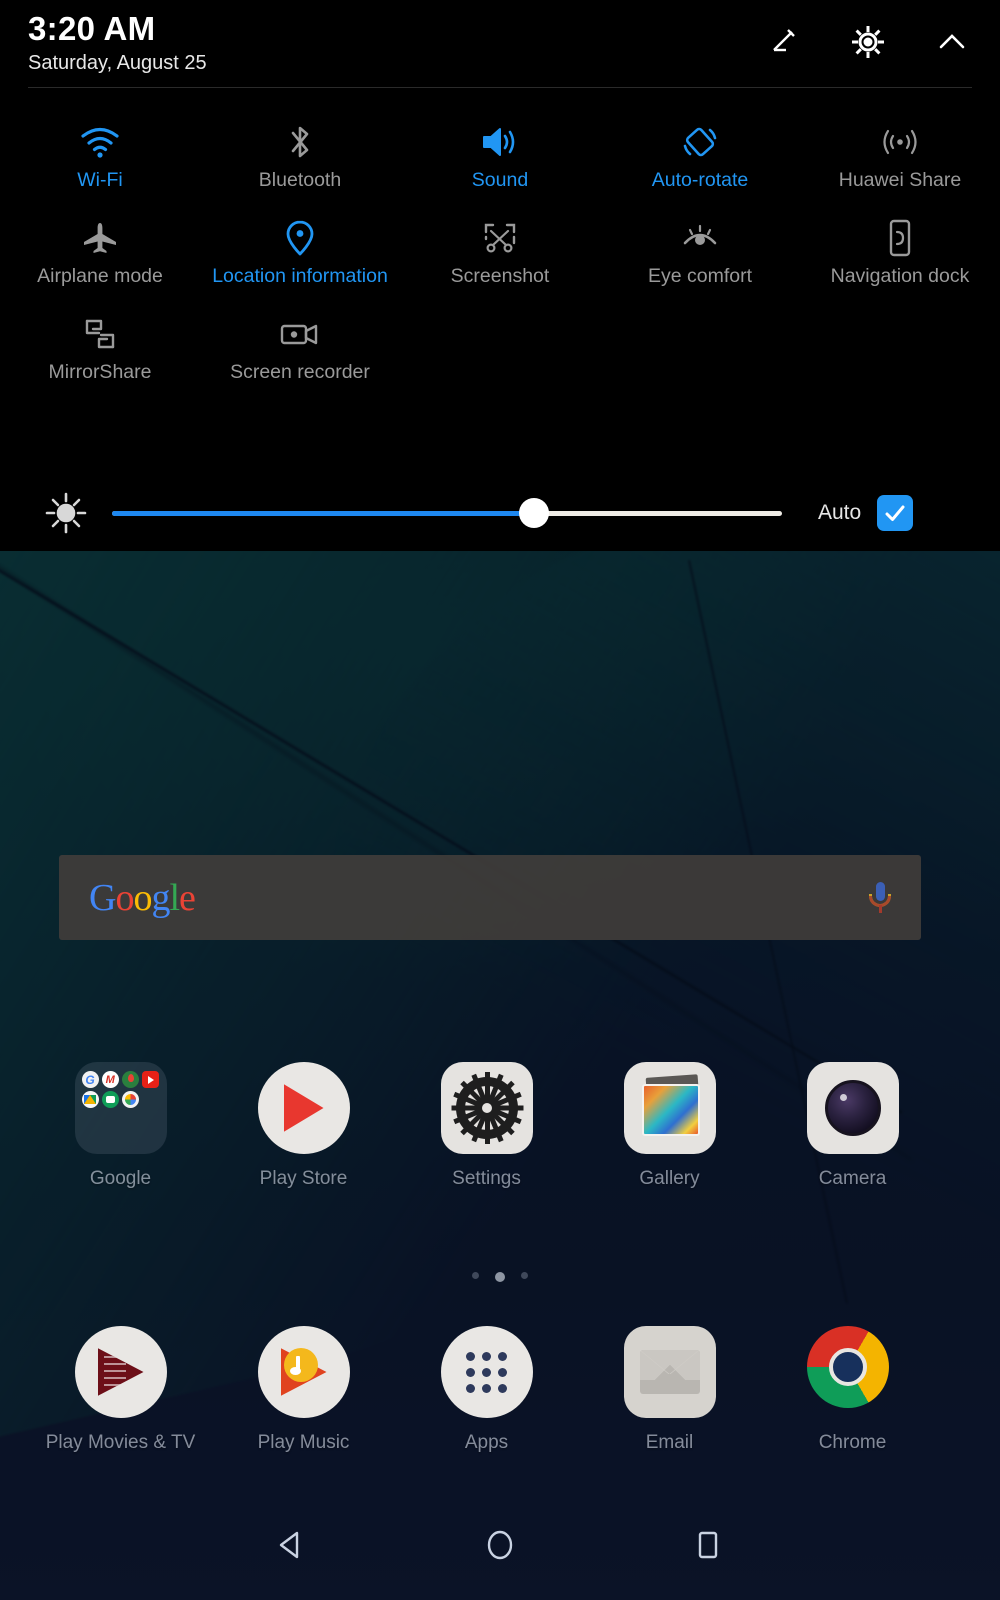  Describe the element at coordinates (303, 1390) in the screenshot. I see `app-item-play-music: Play Music` at that location.